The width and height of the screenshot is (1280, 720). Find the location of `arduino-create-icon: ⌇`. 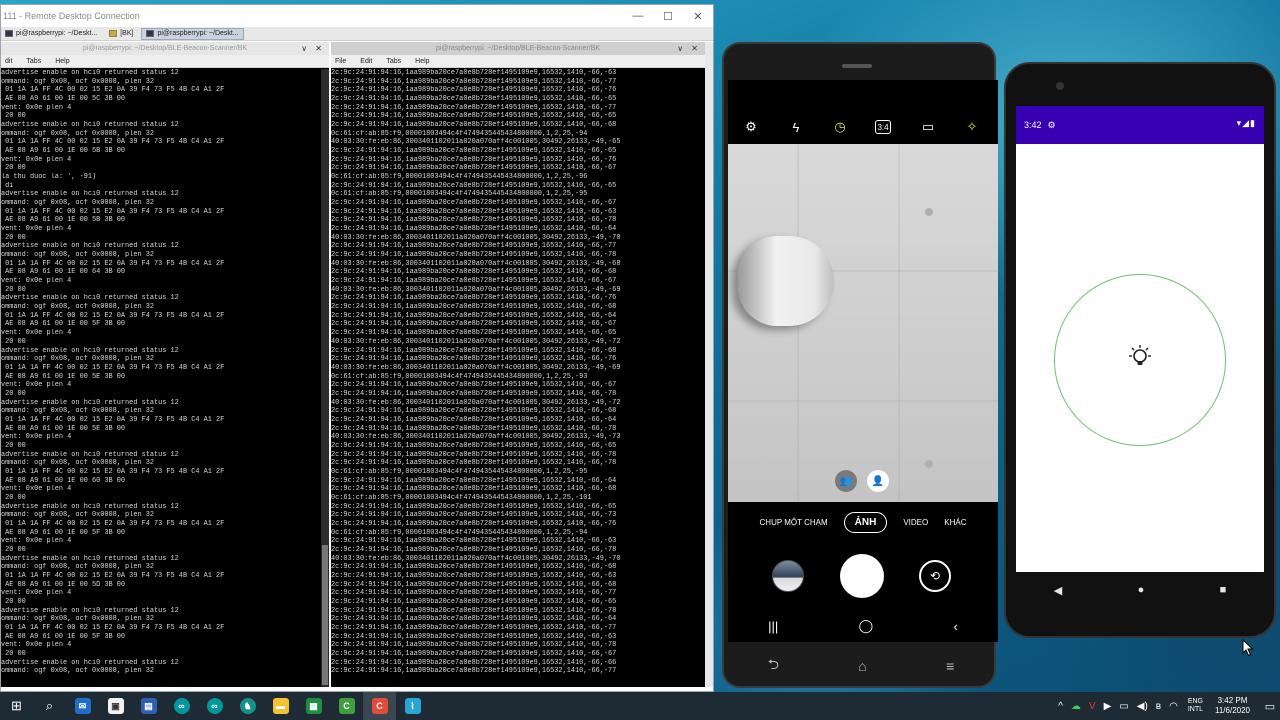

arduino-create-icon: ⌇ is located at coordinates (412, 706).